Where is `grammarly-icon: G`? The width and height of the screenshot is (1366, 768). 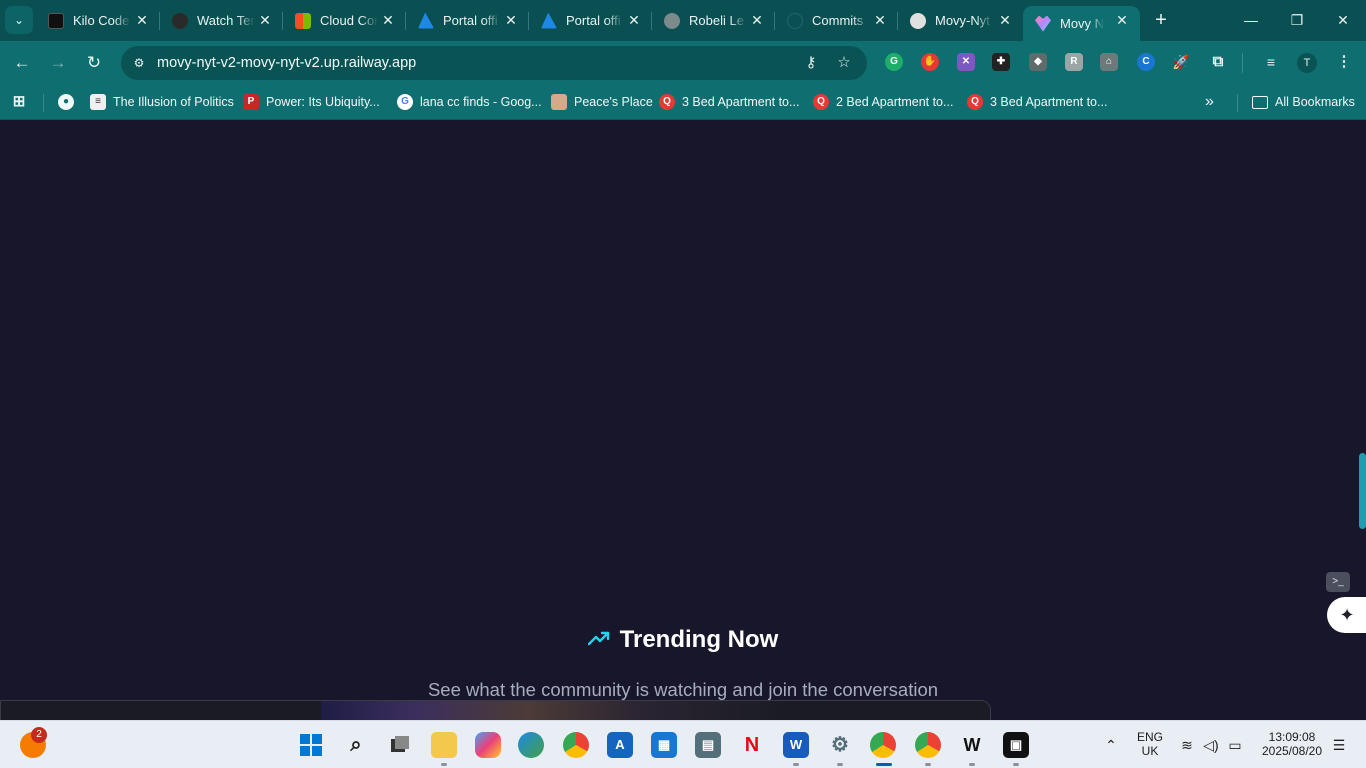 grammarly-icon: G is located at coordinates (894, 62).